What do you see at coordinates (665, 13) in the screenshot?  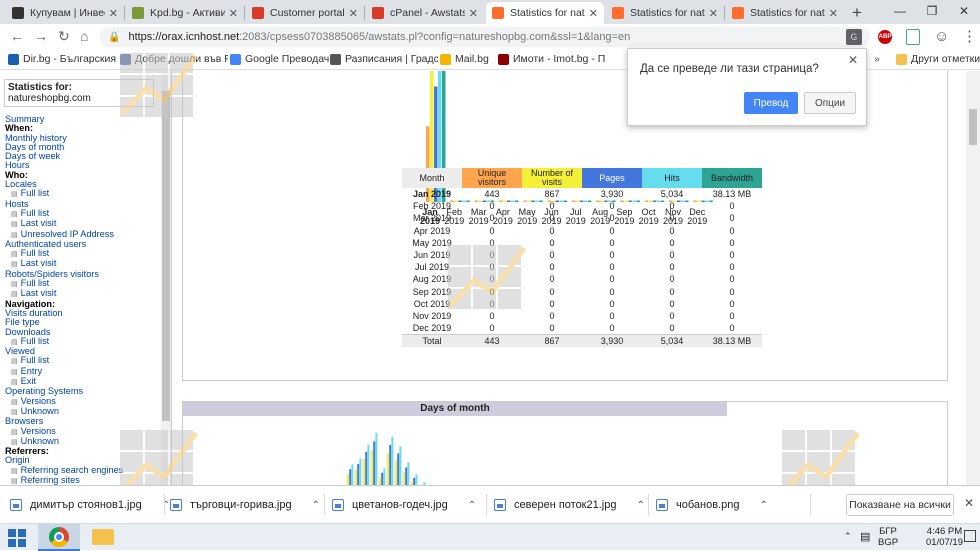 I see `tab-5: Statistics for nature✕` at bounding box center [665, 13].